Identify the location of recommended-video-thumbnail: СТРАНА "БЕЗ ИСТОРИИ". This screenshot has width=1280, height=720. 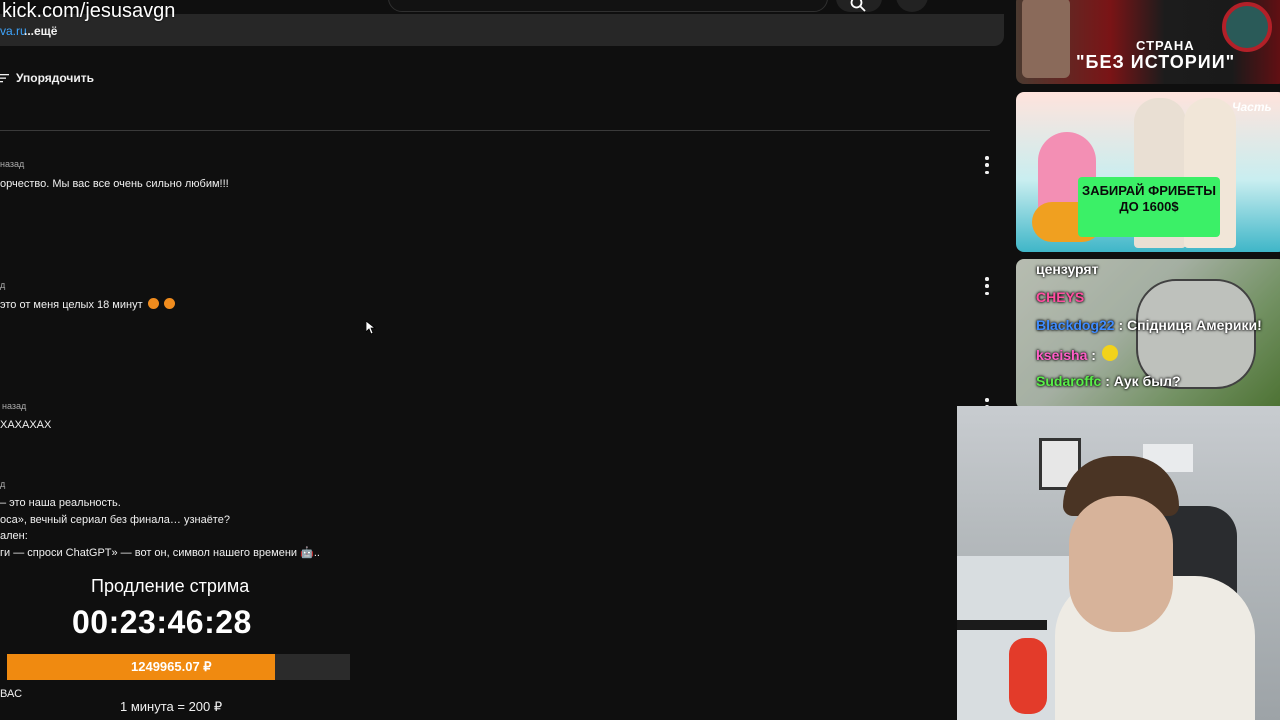
(1148, 42).